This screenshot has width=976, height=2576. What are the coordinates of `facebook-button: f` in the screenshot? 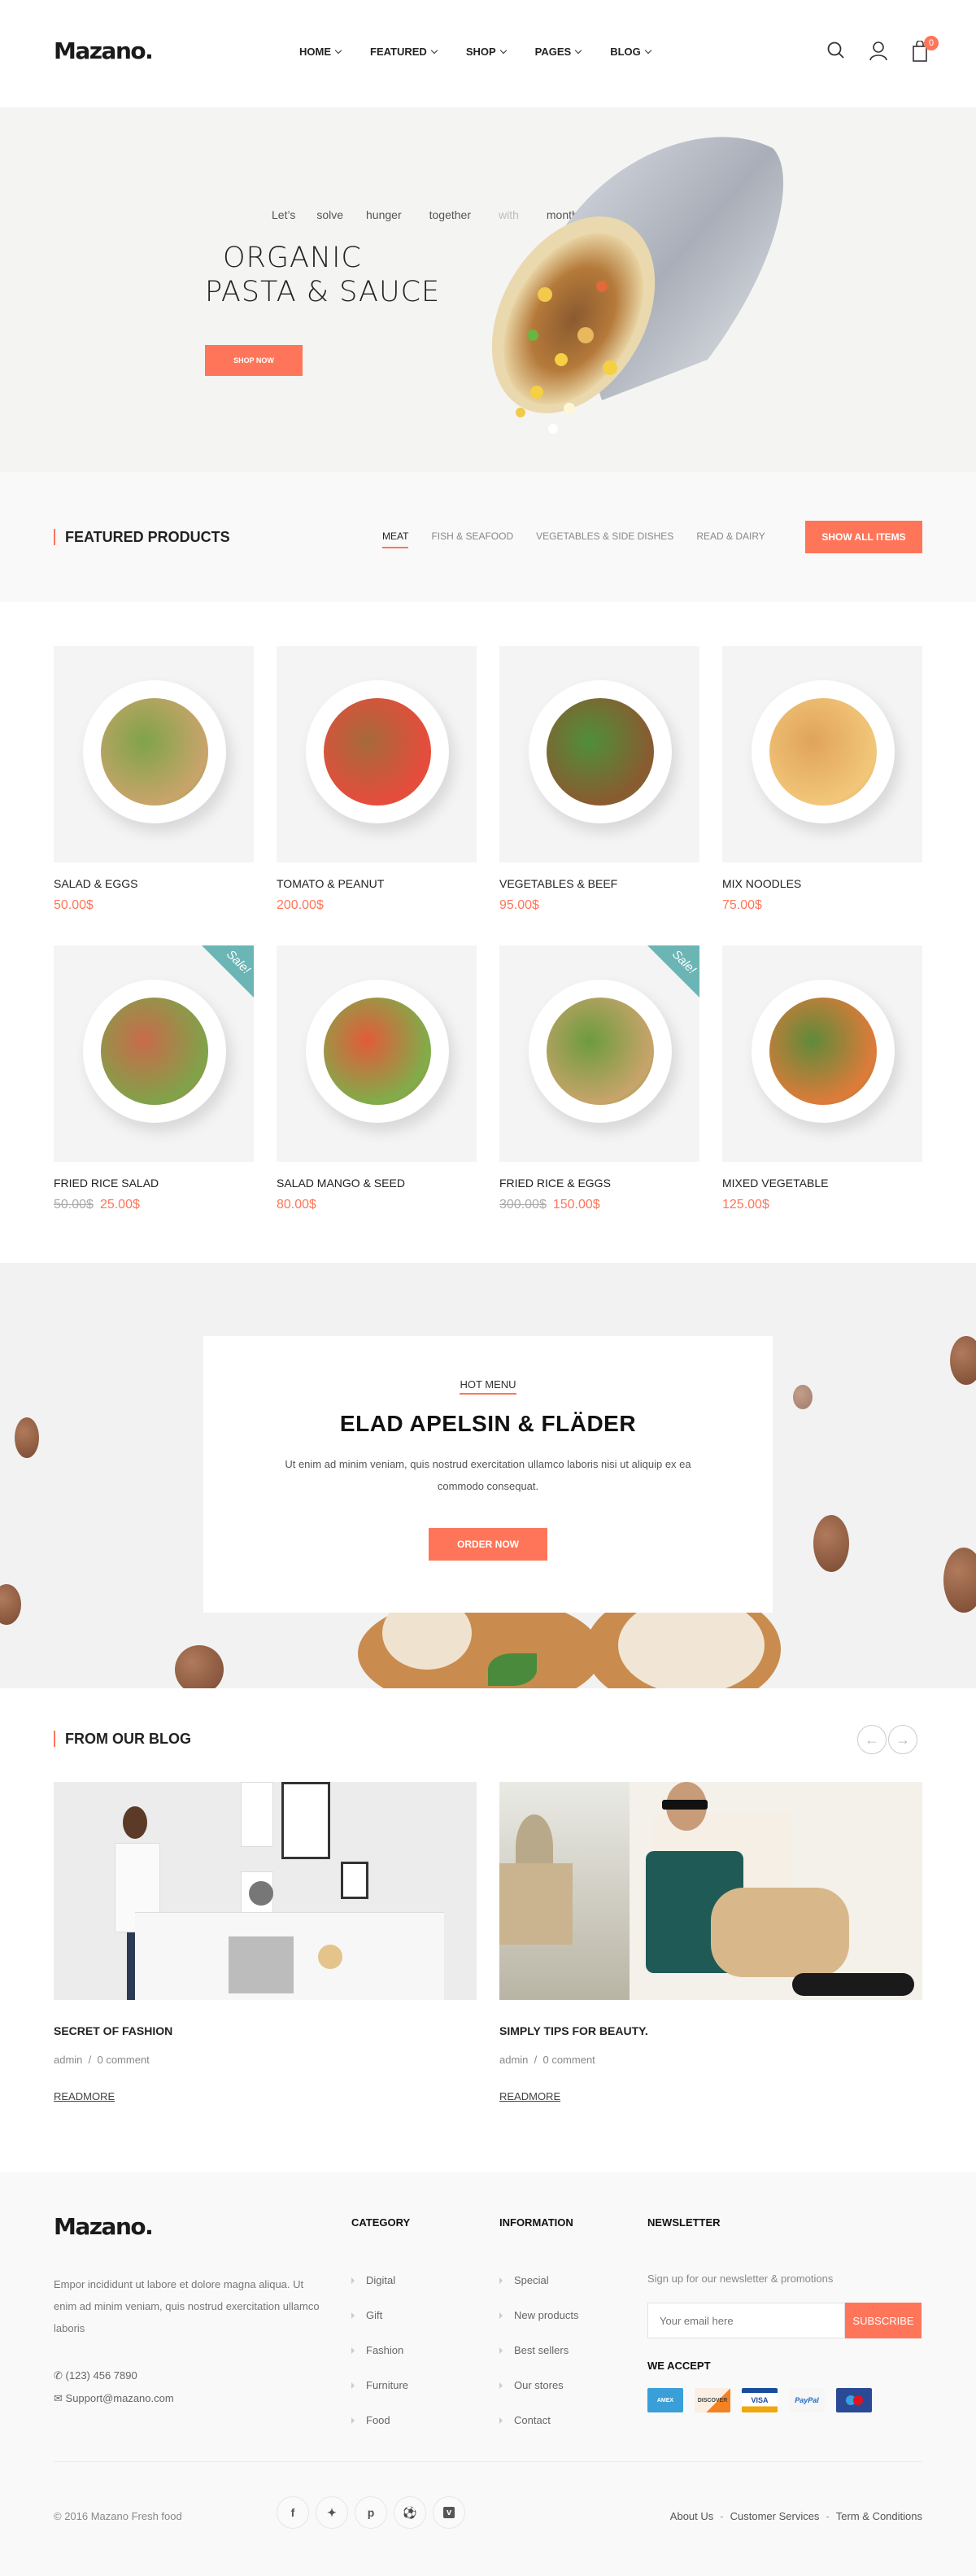 It's located at (293, 2512).